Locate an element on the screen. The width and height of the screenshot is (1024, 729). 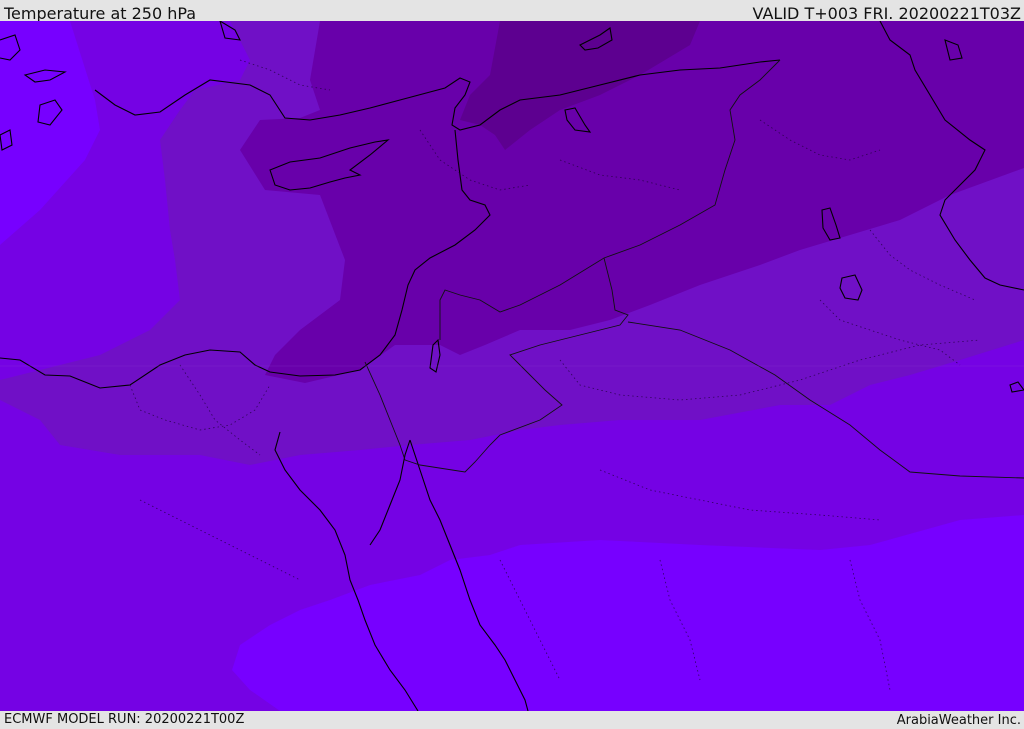
credit-text: ArabiaWeather Inc. is located at coordinates (958, 720).